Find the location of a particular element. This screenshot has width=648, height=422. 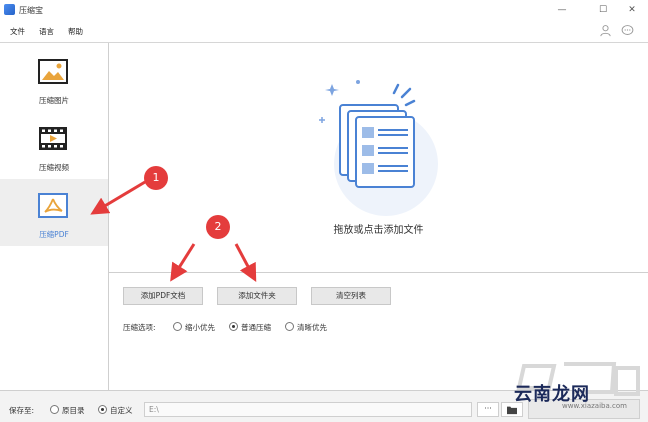

radio-label: 自定义 is located at coordinates (121, 410).